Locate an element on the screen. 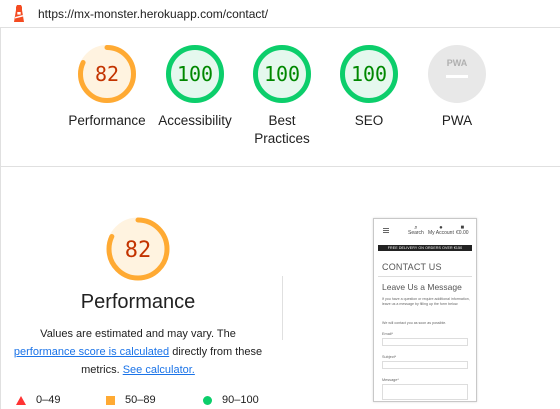 The width and height of the screenshot is (560, 409). vertical-separator is located at coordinates (282, 308).